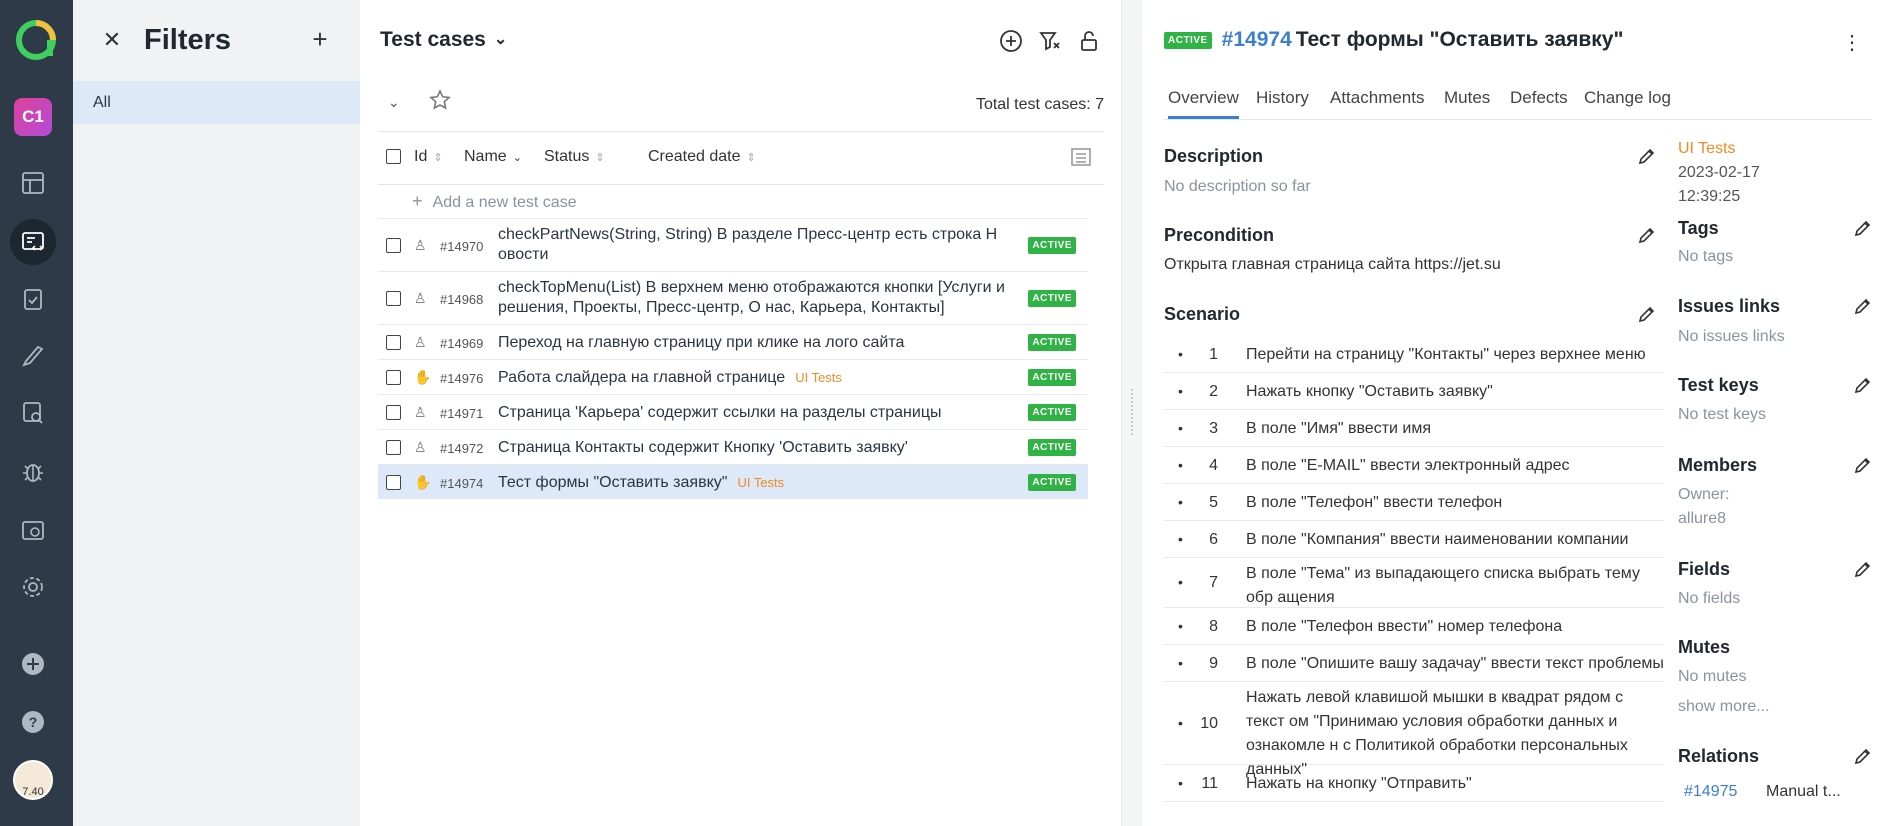 The height and width of the screenshot is (826, 1888). Describe the element at coordinates (493, 157) in the screenshot. I see `column-name: Name ⌄` at that location.